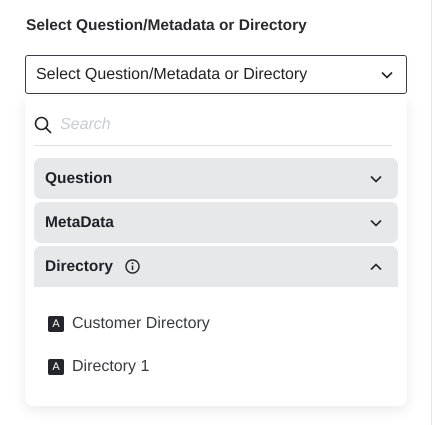 This screenshot has width=433, height=425. Describe the element at coordinates (376, 266) in the screenshot. I see `chevron-up-icon` at that location.